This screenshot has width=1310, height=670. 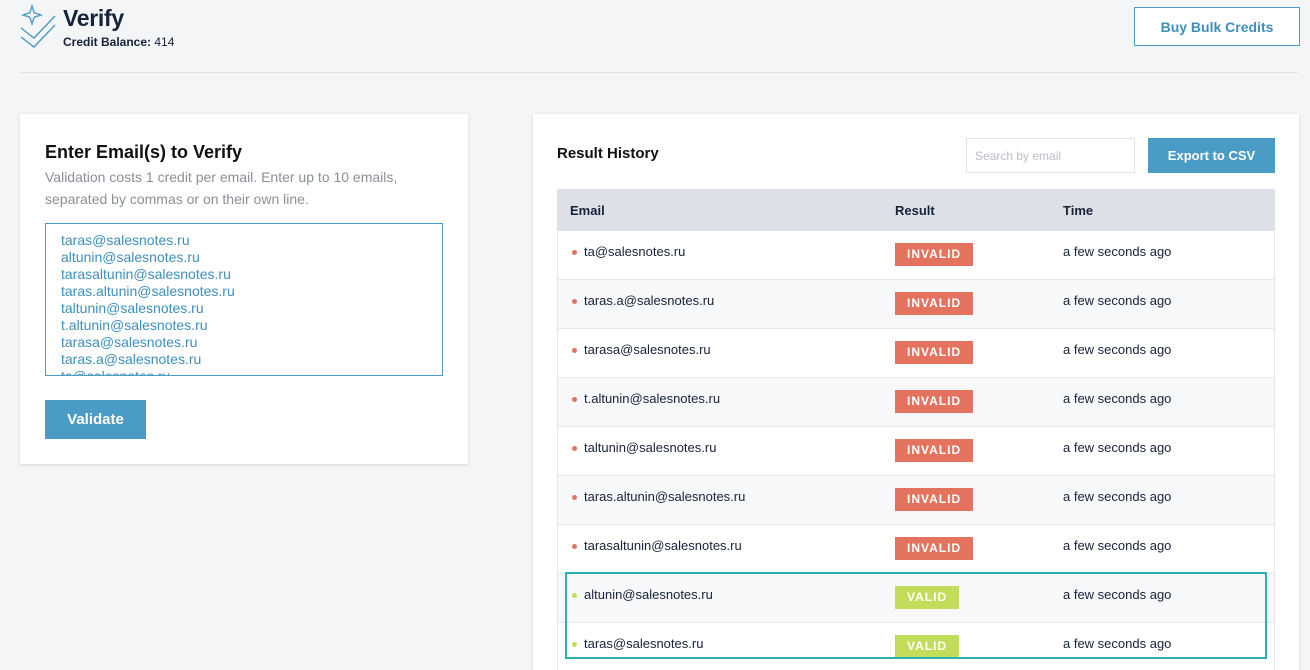 What do you see at coordinates (107, 42) in the screenshot?
I see `credit-balance-label: Credit Balance:` at bounding box center [107, 42].